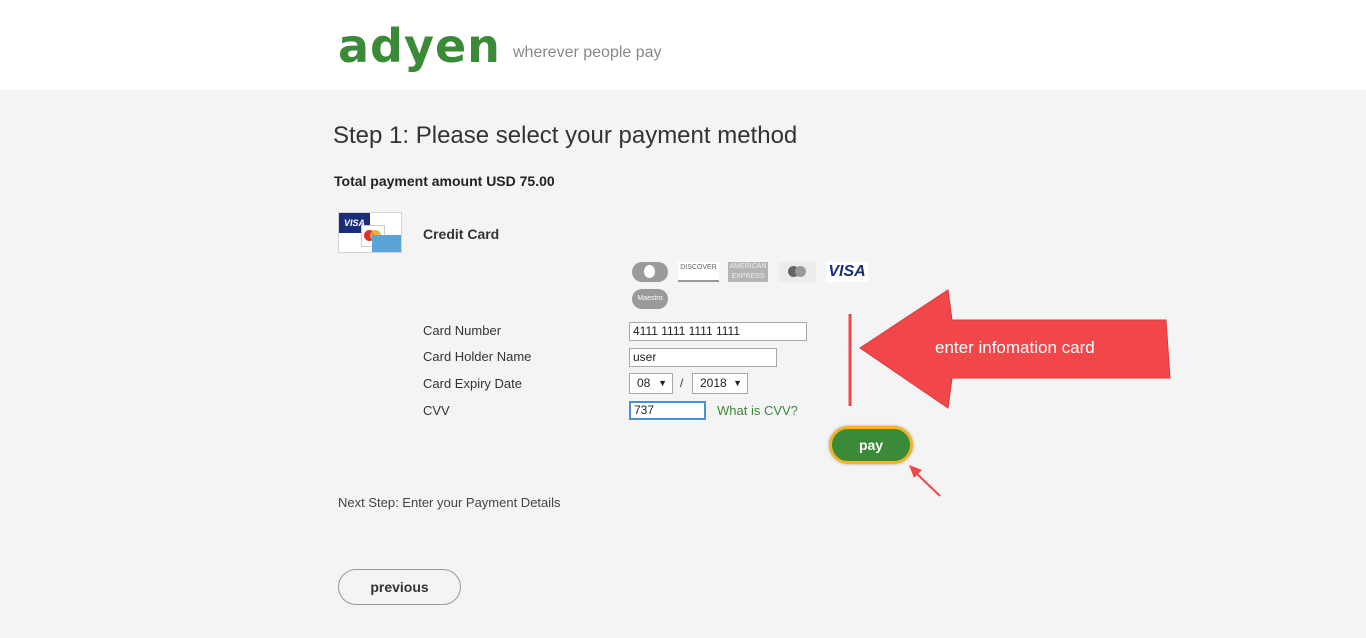 The width and height of the screenshot is (1366, 638). What do you see at coordinates (927, 484) in the screenshot?
I see `small-arrow-line` at bounding box center [927, 484].